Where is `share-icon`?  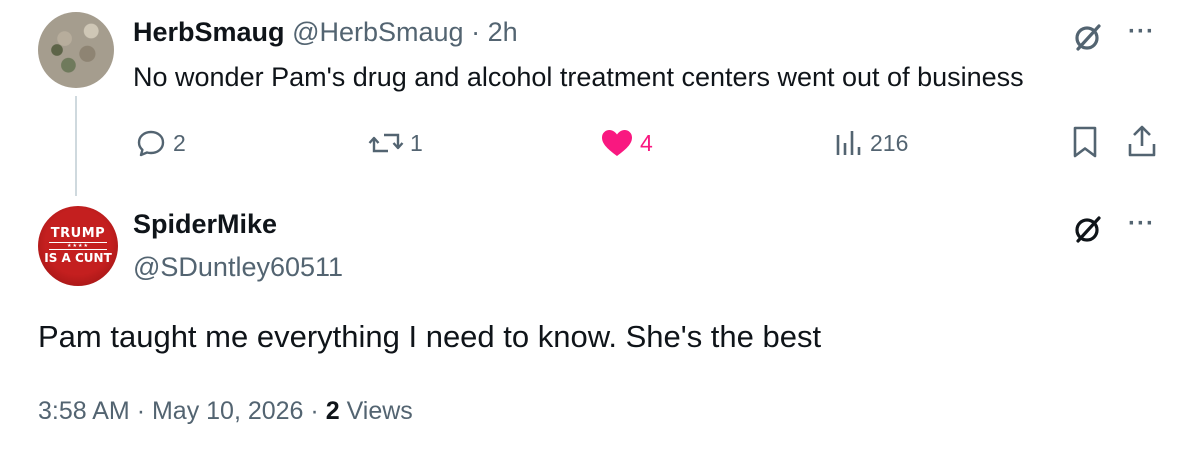 share-icon is located at coordinates (1142, 141).